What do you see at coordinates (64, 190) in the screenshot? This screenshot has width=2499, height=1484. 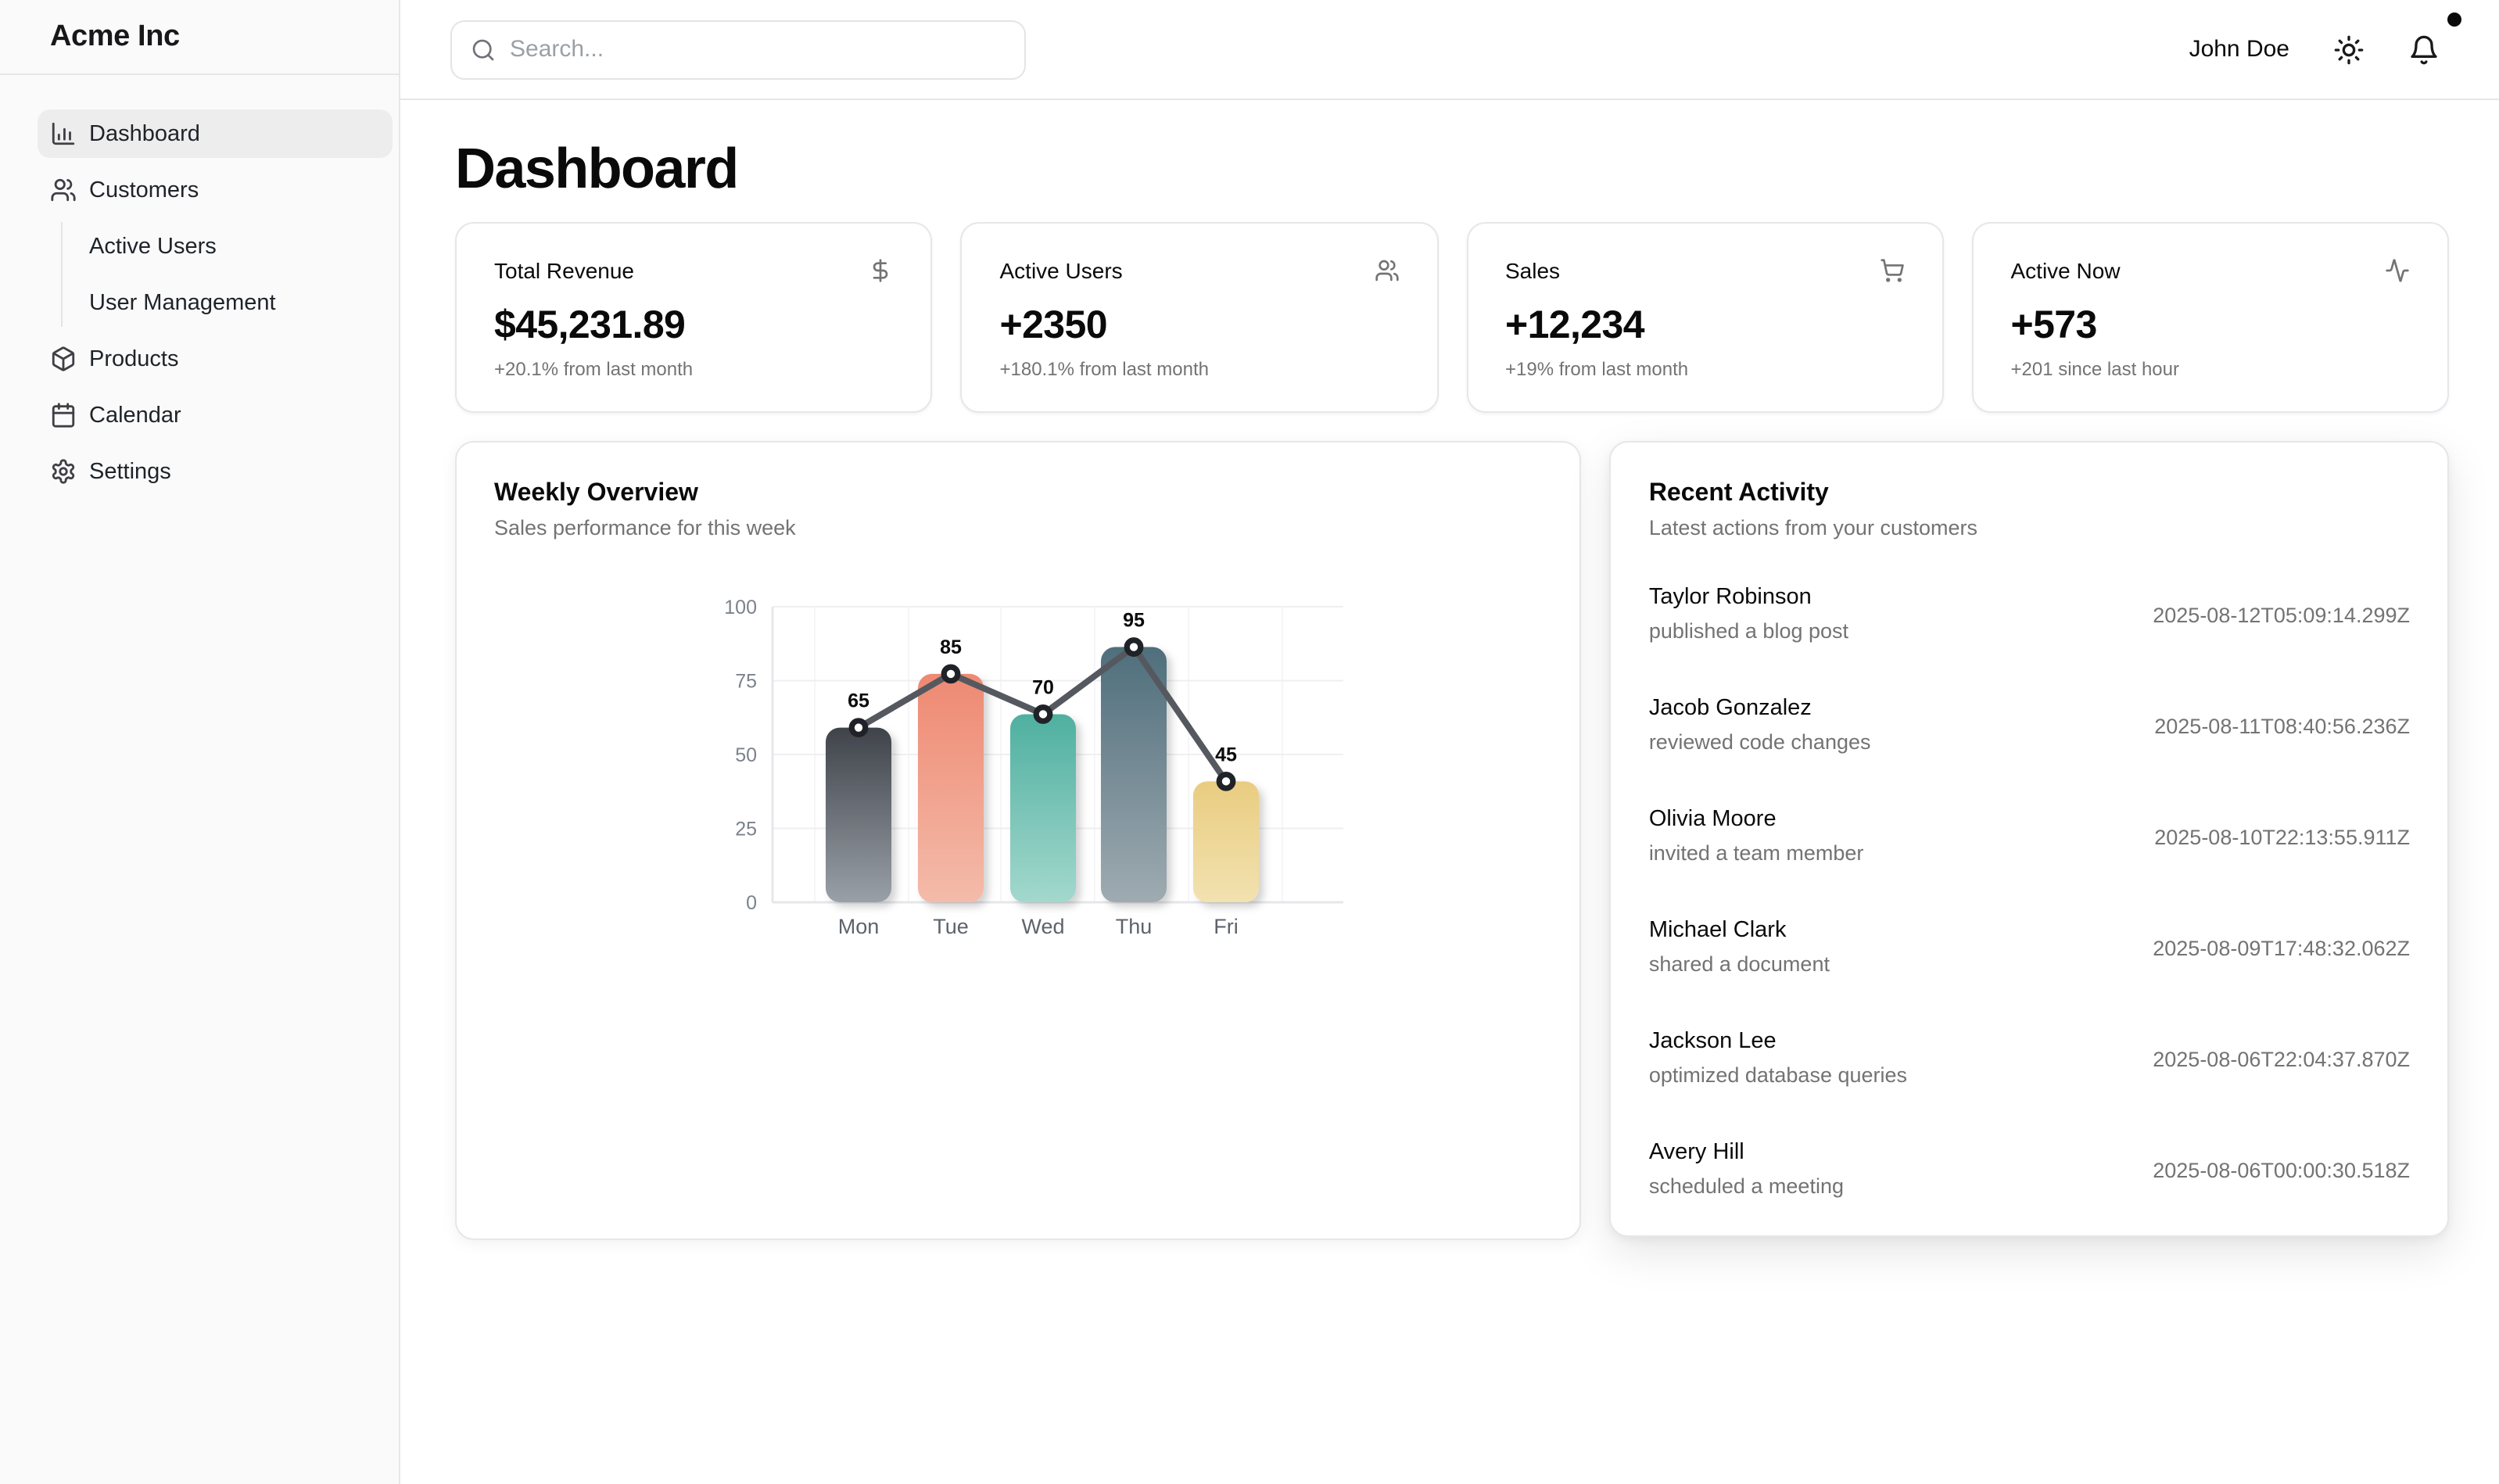 I see `users-icon` at bounding box center [64, 190].